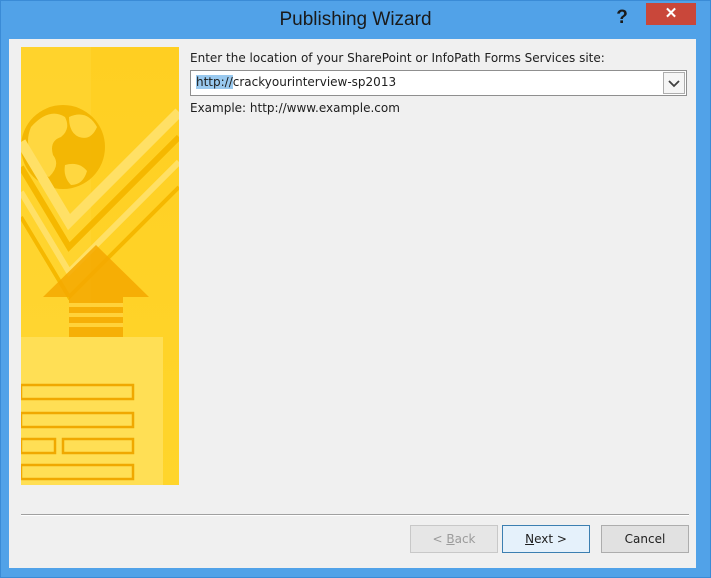  Describe the element at coordinates (92, 411) in the screenshot. I see `form-graphic` at that location.